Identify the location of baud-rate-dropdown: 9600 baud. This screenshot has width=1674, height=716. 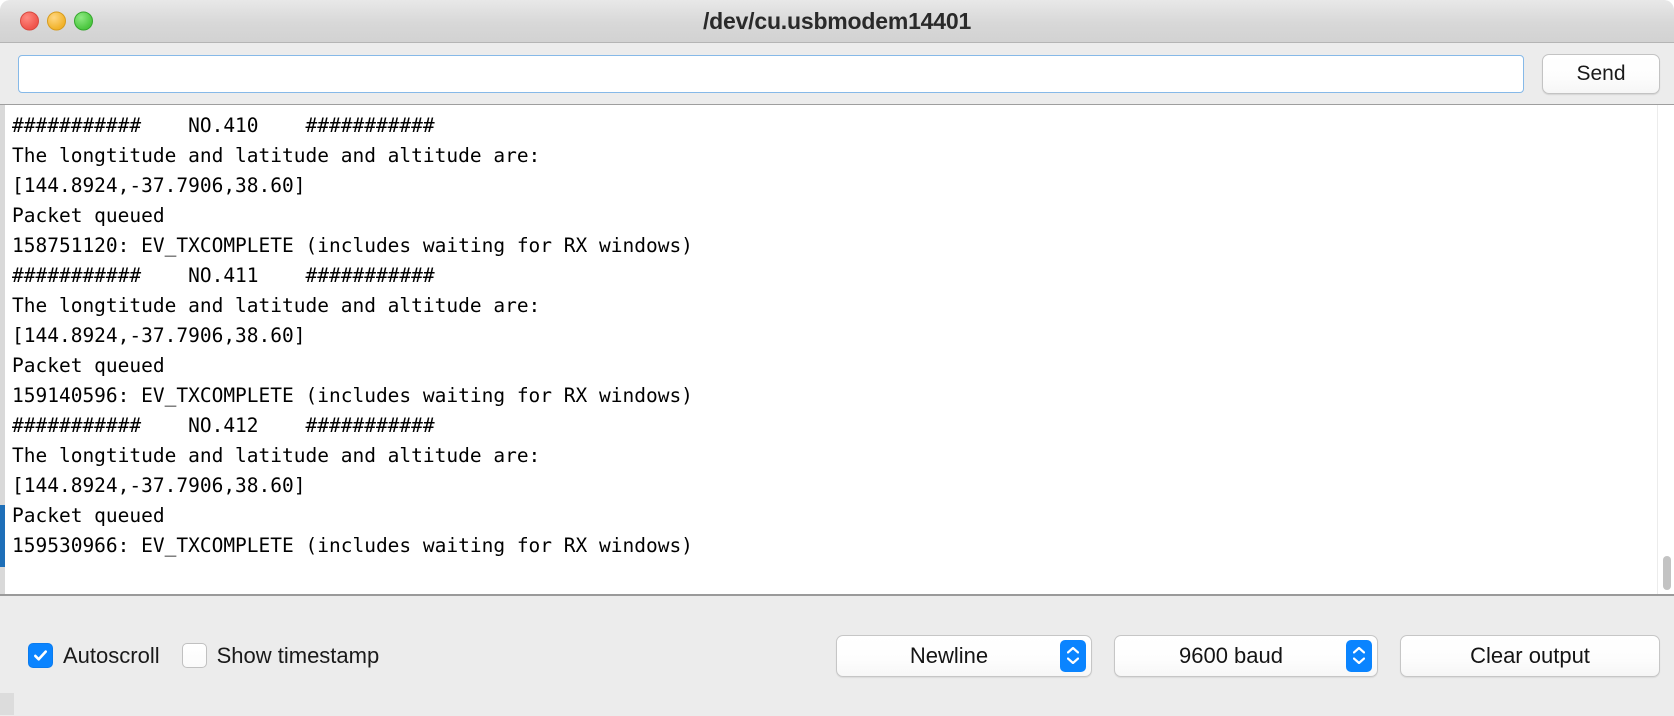
(1246, 655).